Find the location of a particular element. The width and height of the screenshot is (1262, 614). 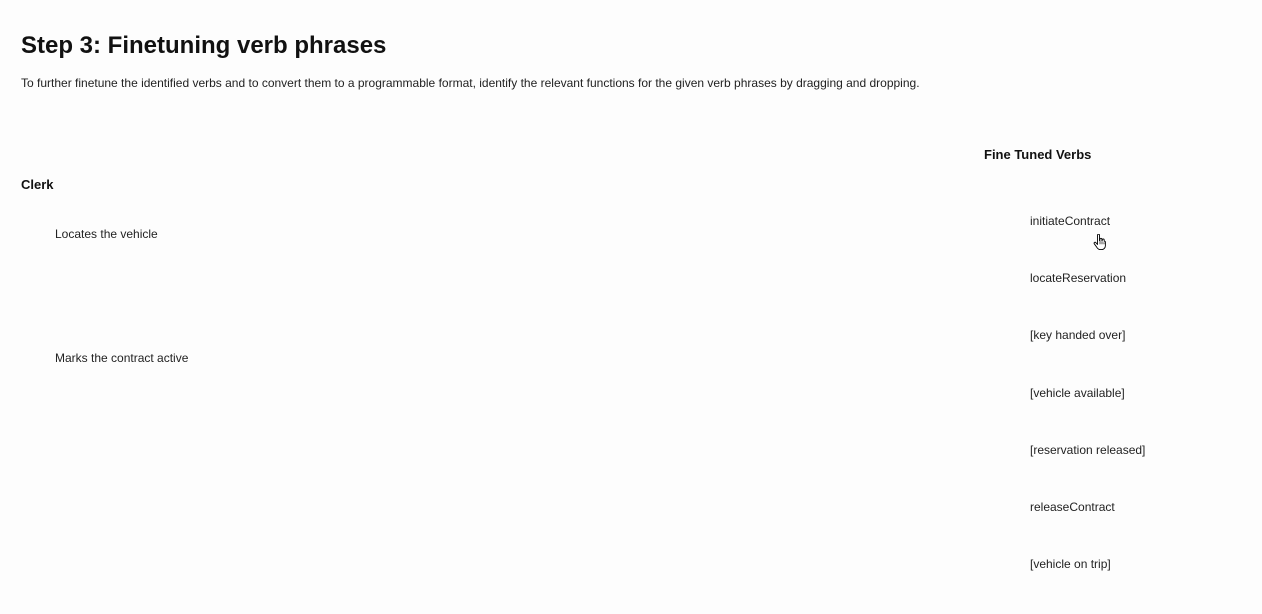

draggable-verb-item: releaseContract is located at coordinates (1087, 528).